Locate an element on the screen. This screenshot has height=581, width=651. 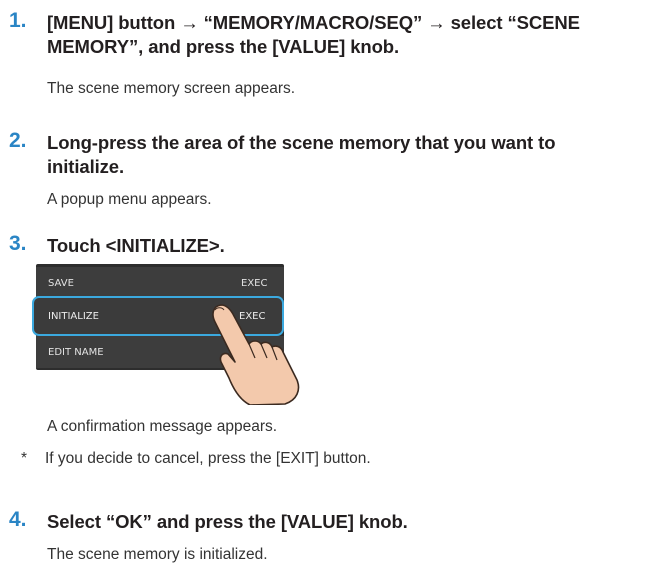
step-title-line: Touch <INITIALIZE>. is located at coordinates (136, 245).